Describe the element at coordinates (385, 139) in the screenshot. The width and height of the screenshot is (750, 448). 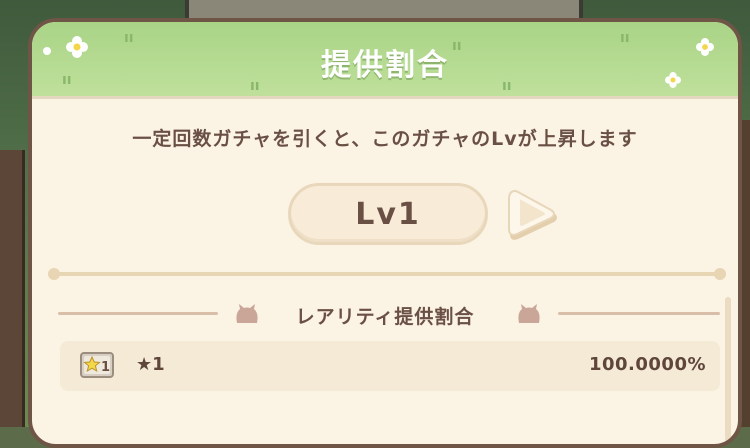
I see `level-description: 一定回数ガチャを引くと、このガチャのLvが上昇します` at that location.